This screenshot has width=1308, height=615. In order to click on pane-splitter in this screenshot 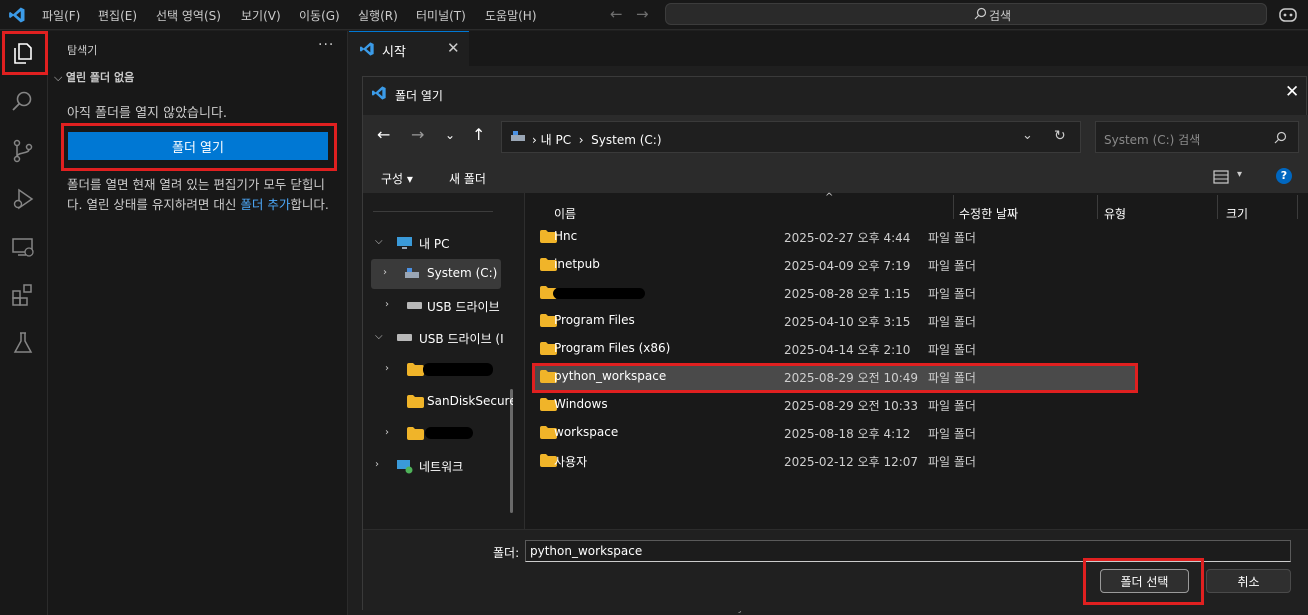, I will do `click(523, 361)`.